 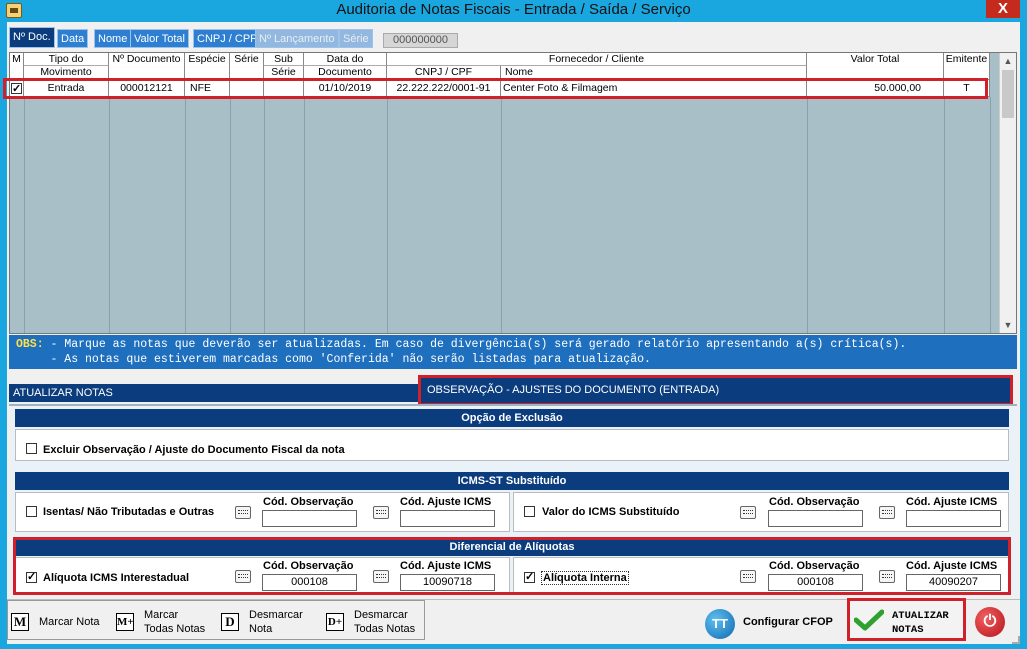 I want to click on atualizar-notas-label: ATUALIZAR NOTAS, so click(x=920, y=623).